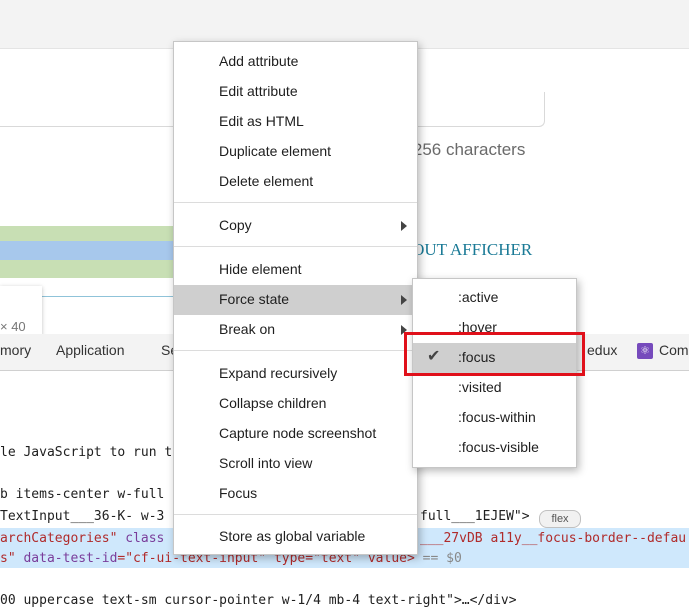 The width and height of the screenshot is (689, 615). Describe the element at coordinates (8, 558) in the screenshot. I see `code-attr-value-3: s"` at that location.